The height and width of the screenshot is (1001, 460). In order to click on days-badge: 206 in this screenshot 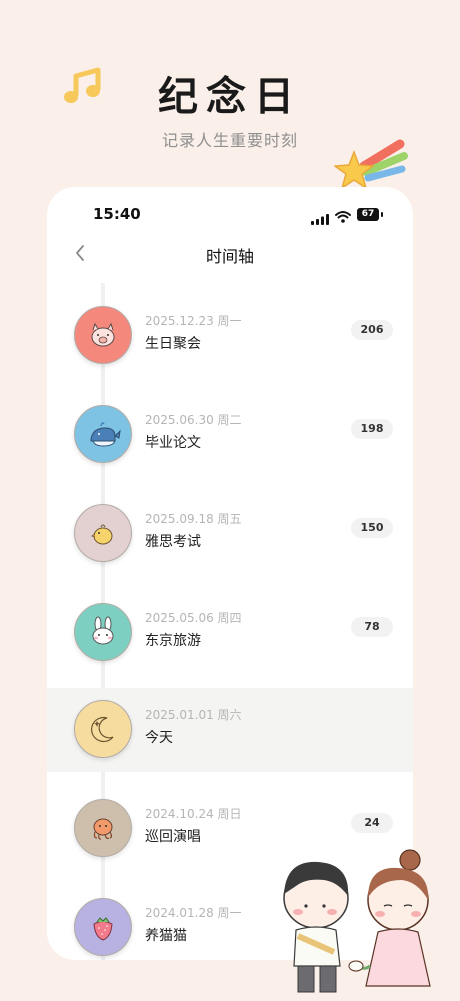, I will do `click(372, 330)`.